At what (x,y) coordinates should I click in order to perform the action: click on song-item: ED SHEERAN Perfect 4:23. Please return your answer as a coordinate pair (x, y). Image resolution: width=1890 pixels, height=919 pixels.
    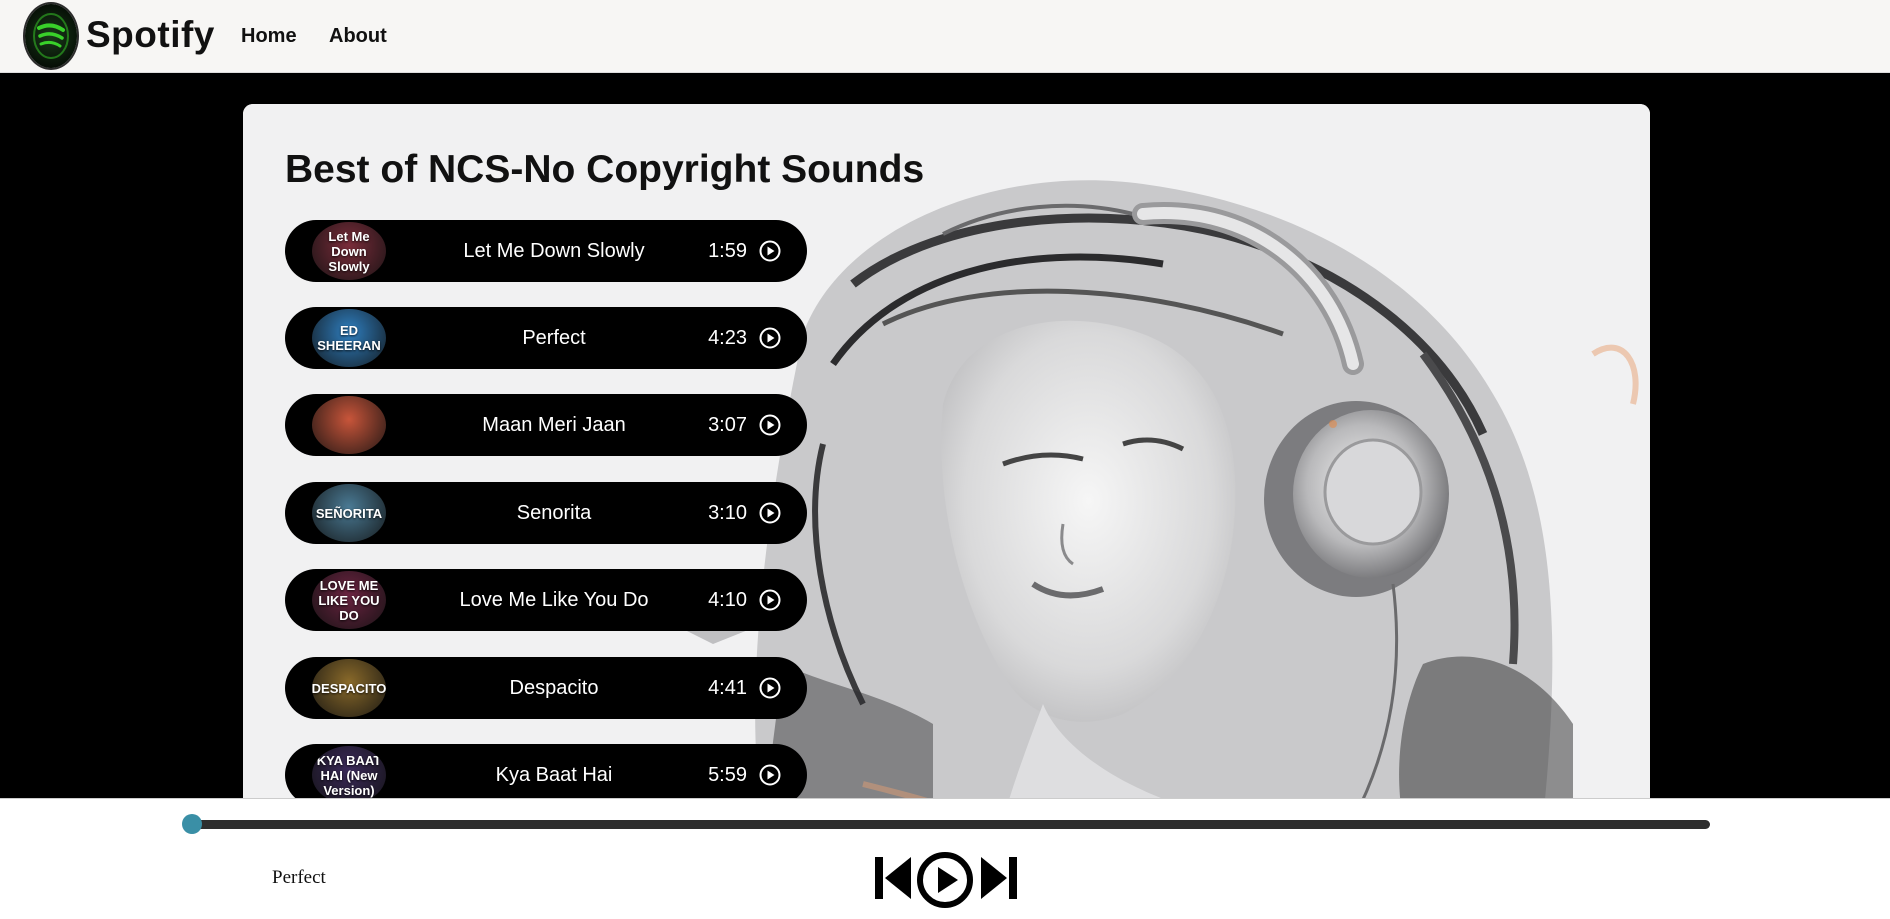
    Looking at the image, I should click on (546, 338).